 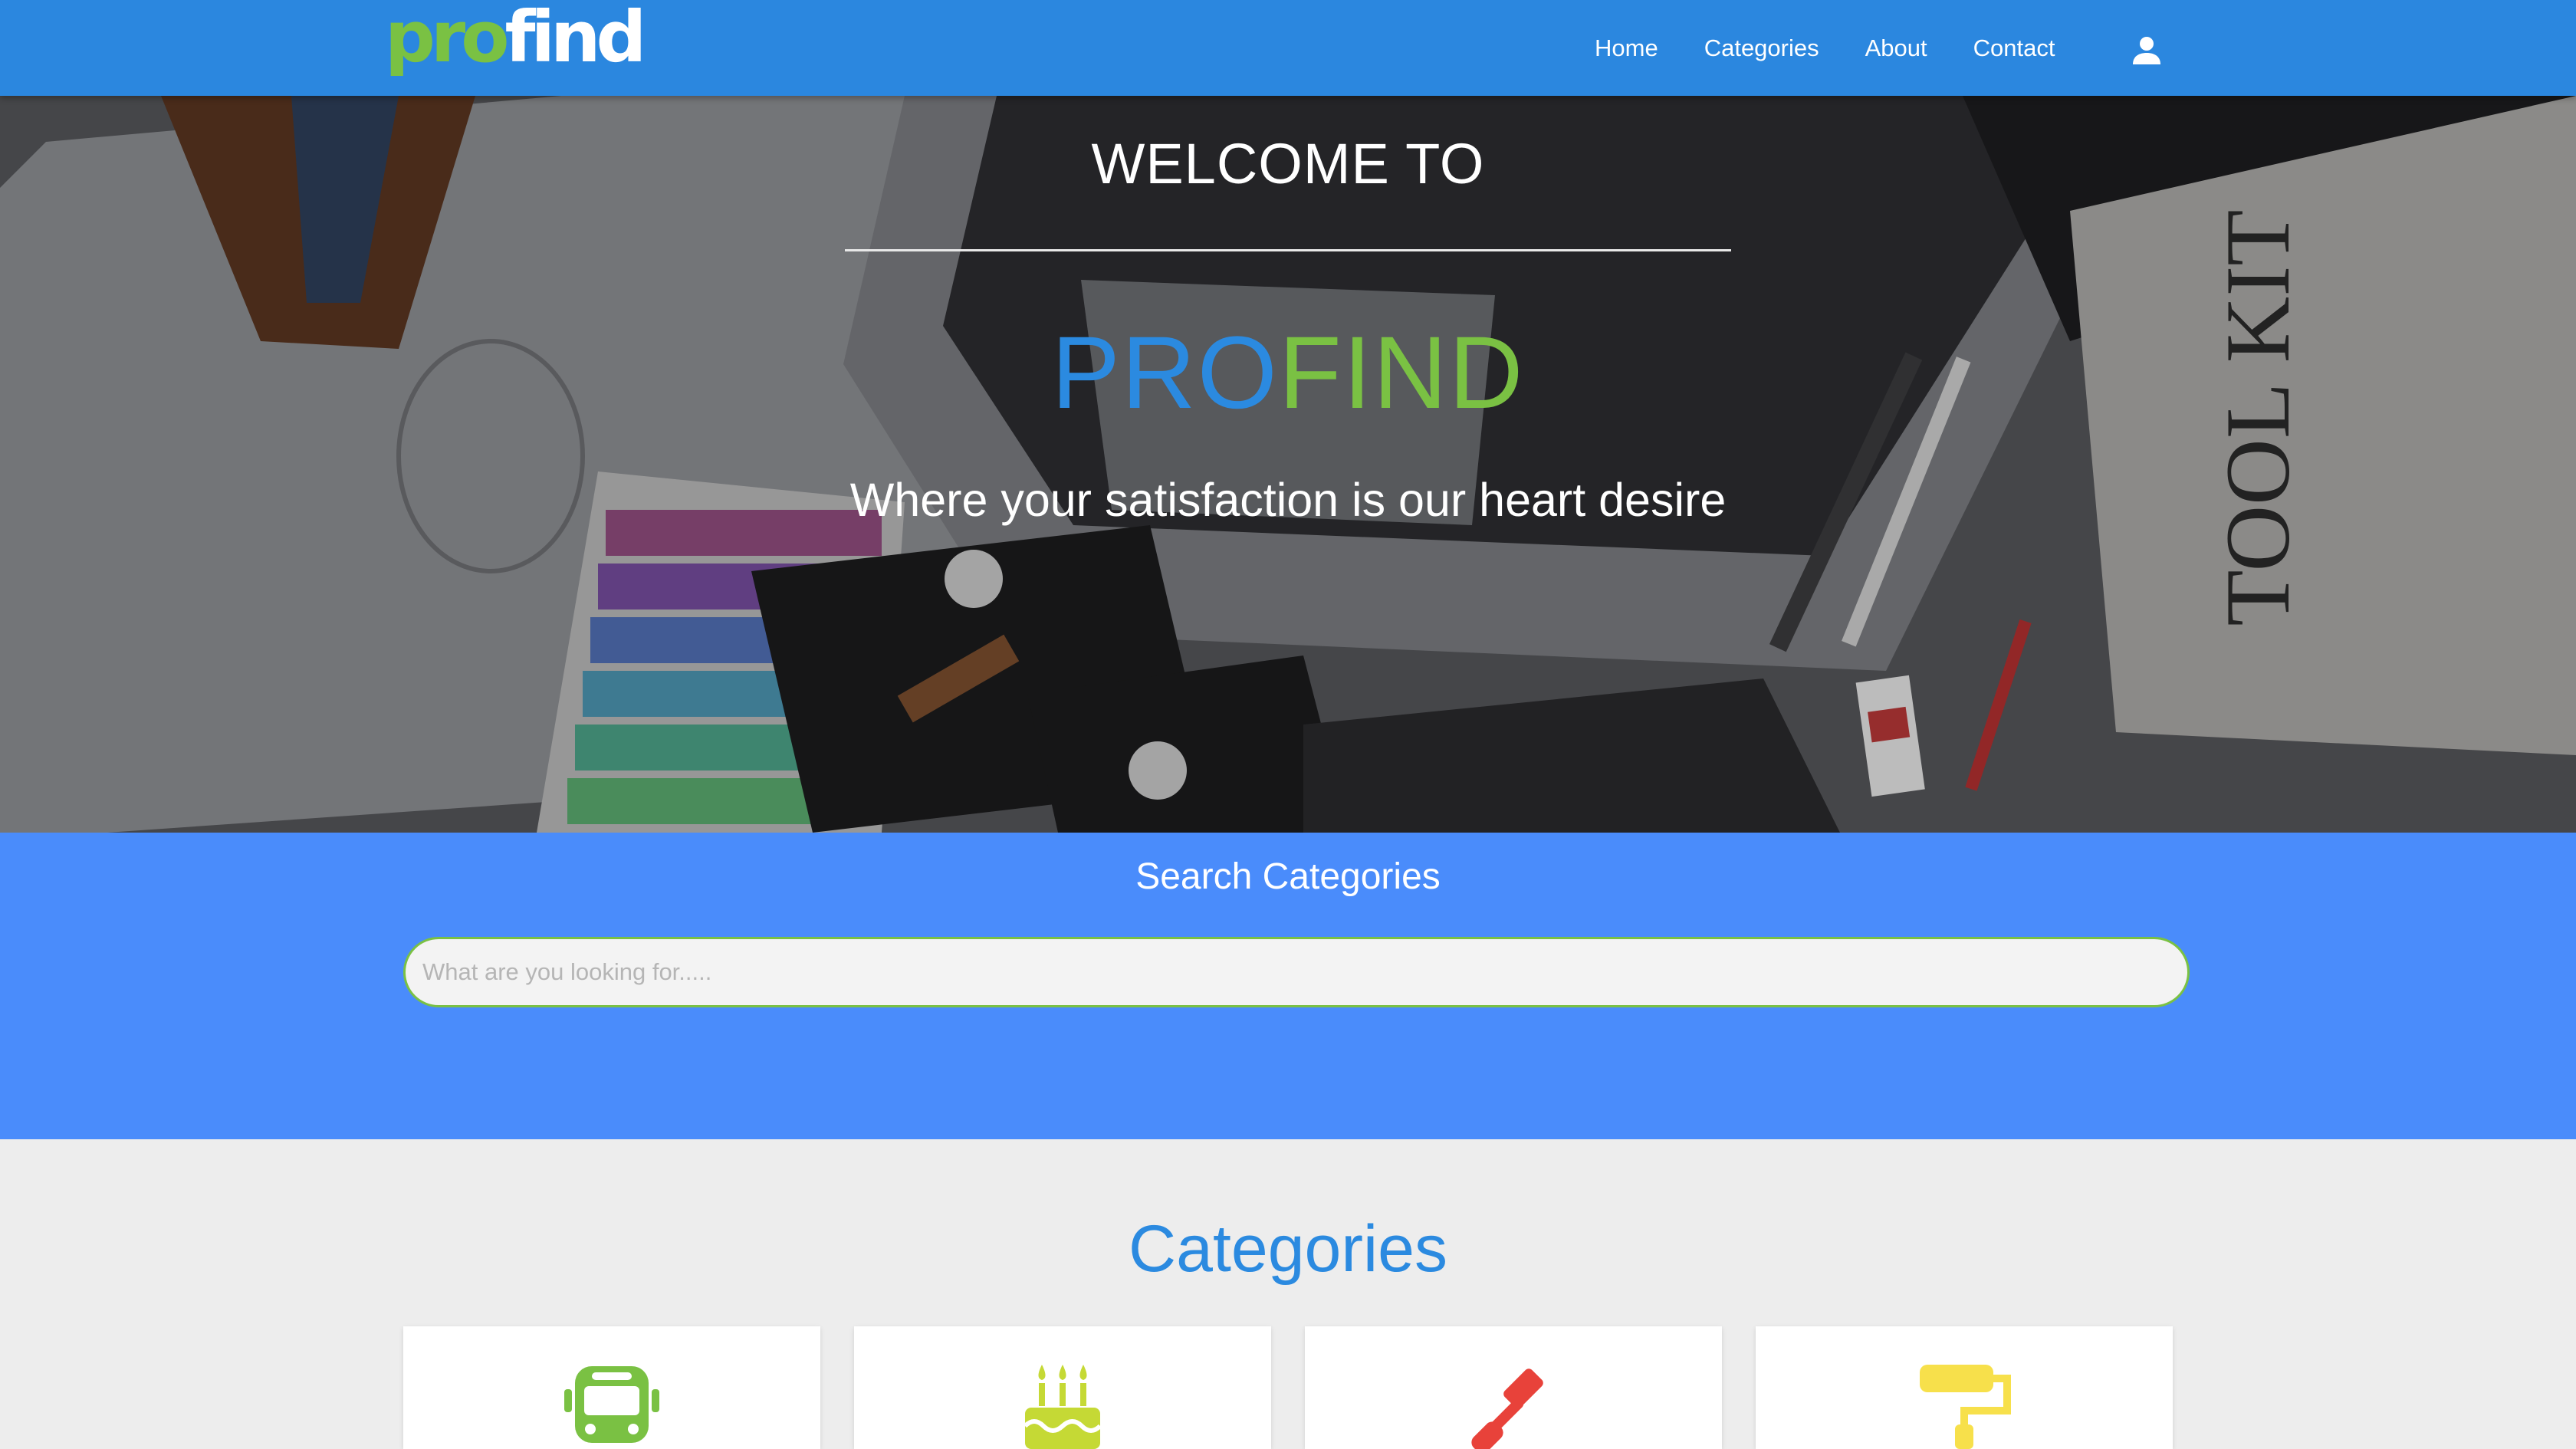 I want to click on category-card-painting, so click(x=1964, y=1388).